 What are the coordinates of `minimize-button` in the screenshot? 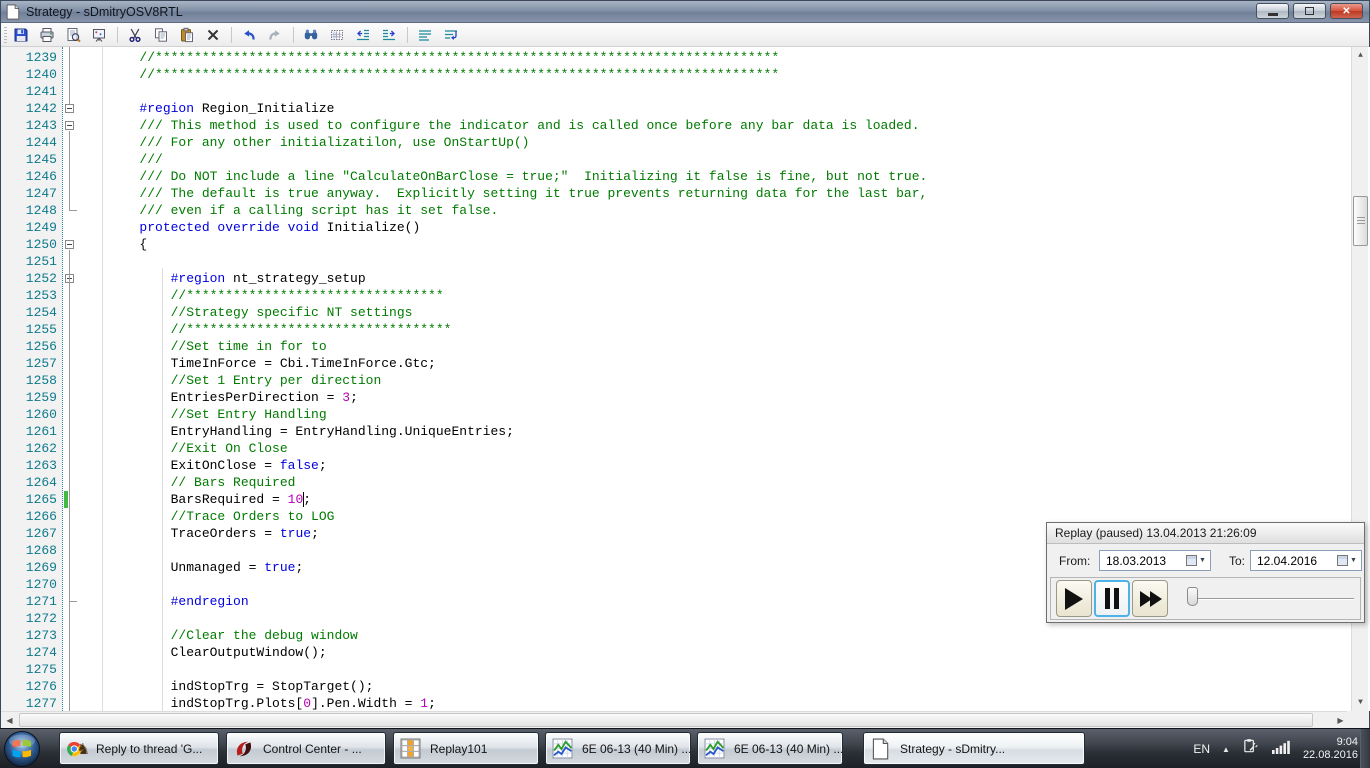 It's located at (1272, 11).